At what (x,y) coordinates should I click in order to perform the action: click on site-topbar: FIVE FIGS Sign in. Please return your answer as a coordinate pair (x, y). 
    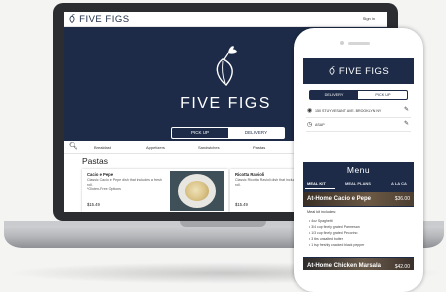
    Looking at the image, I should click on (225, 19).